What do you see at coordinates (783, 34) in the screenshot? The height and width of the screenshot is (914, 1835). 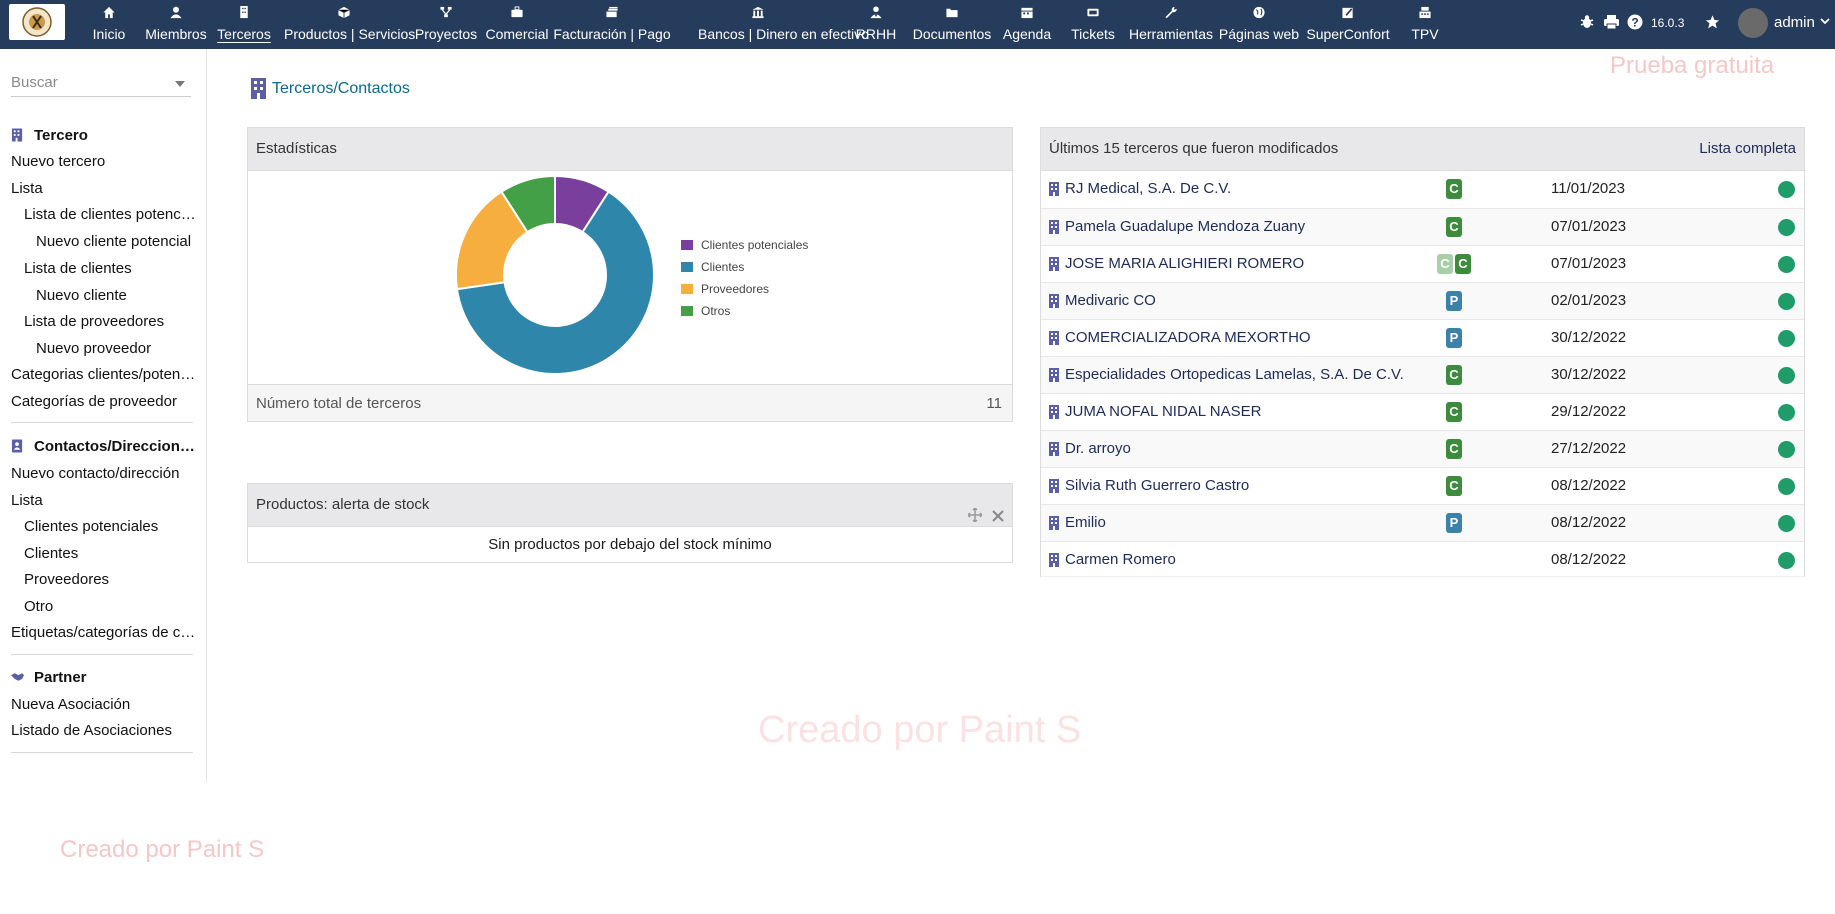 I see `nav-item-label: Bancos | Dinero en efectivo` at bounding box center [783, 34].